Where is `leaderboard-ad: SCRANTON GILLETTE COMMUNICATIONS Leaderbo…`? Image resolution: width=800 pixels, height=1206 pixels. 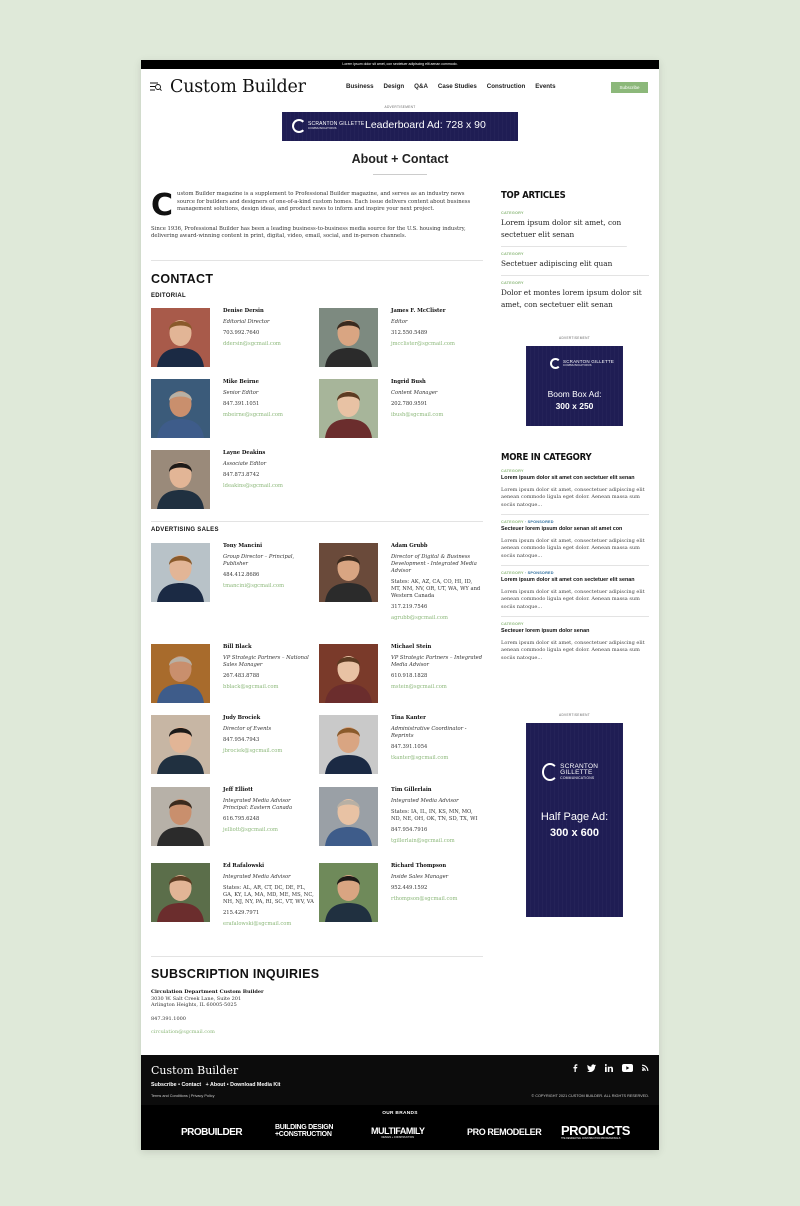 leaderboard-ad: SCRANTON GILLETTE COMMUNICATIONS Leaderbo… is located at coordinates (400, 126).